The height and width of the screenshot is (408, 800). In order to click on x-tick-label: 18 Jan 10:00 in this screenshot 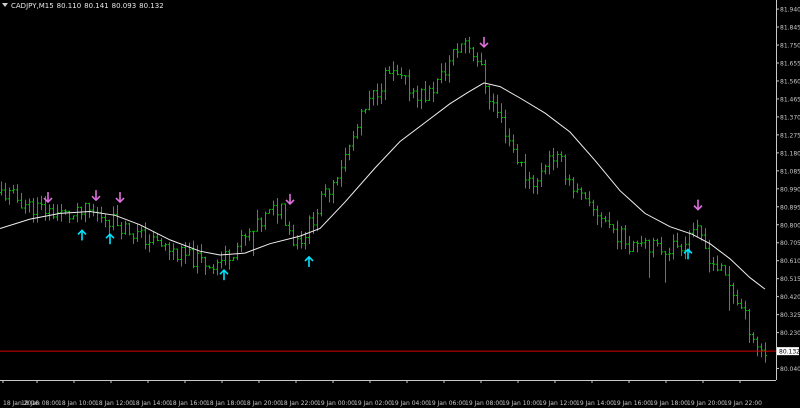, I will do `click(77, 403)`.